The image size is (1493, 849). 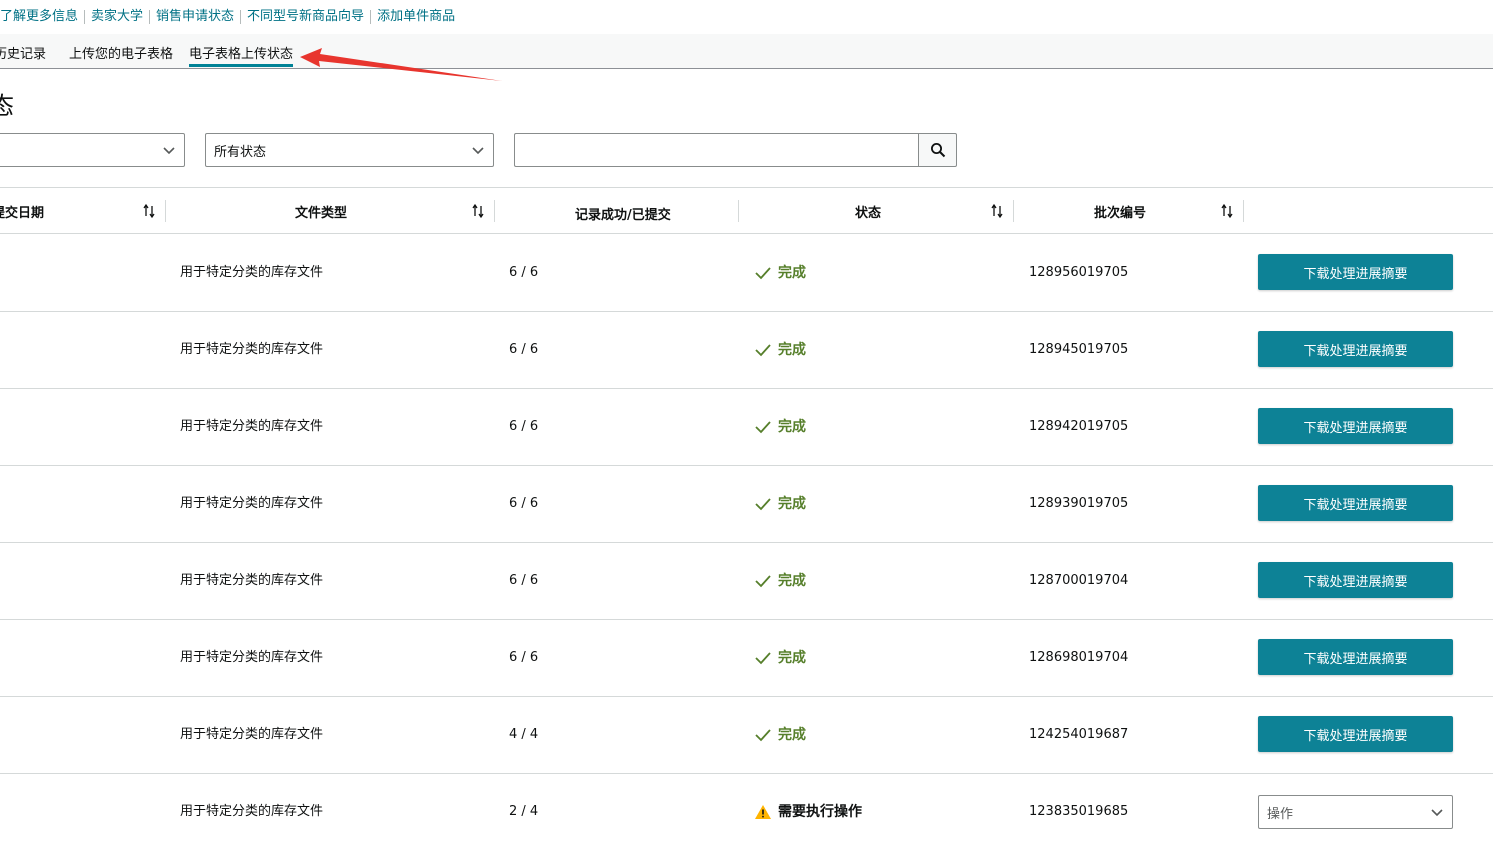 I want to click on column-header-file-type: 文件类型, so click(x=321, y=211).